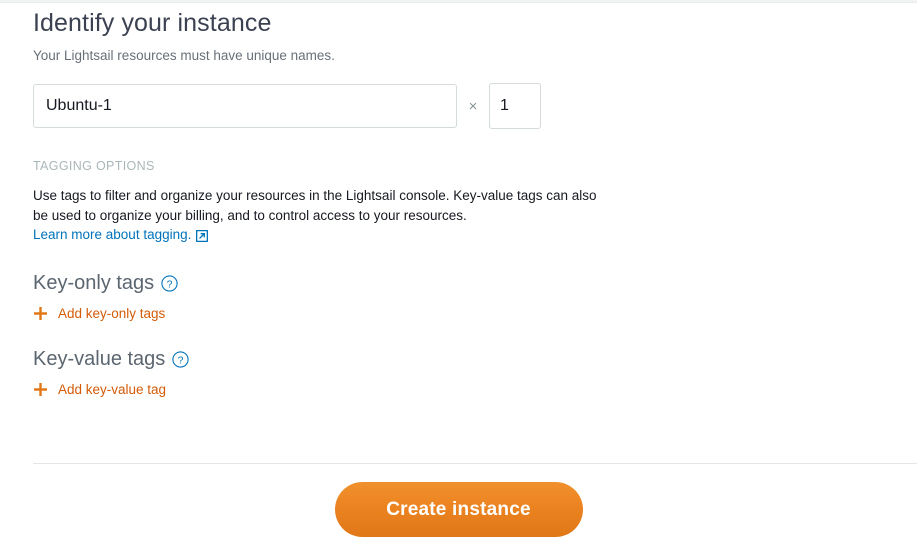 This screenshot has width=917, height=557. I want to click on multiply-icon: ×, so click(473, 106).